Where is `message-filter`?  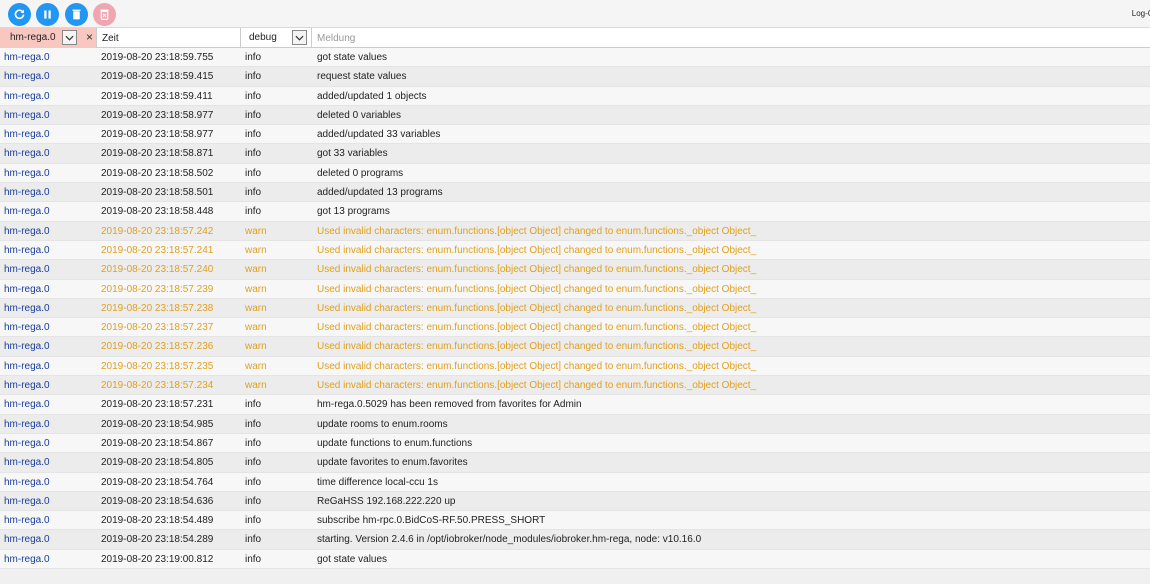 message-filter is located at coordinates (731, 38).